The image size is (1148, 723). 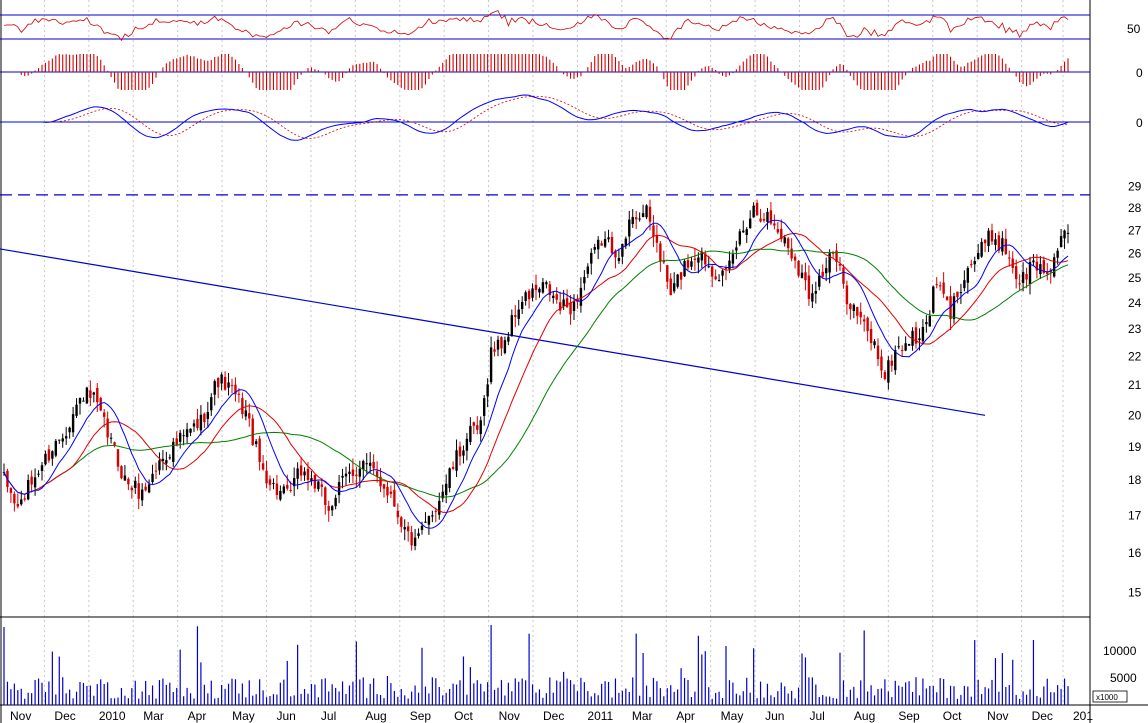 What do you see at coordinates (112, 716) in the screenshot?
I see `x-tick-label: 2010` at bounding box center [112, 716].